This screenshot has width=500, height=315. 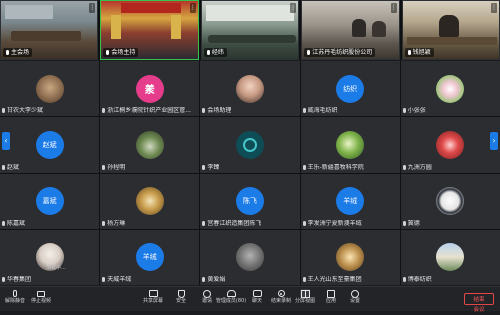 I want to click on participant-tile: 甘农大李少斌, so click(x=50, y=89).